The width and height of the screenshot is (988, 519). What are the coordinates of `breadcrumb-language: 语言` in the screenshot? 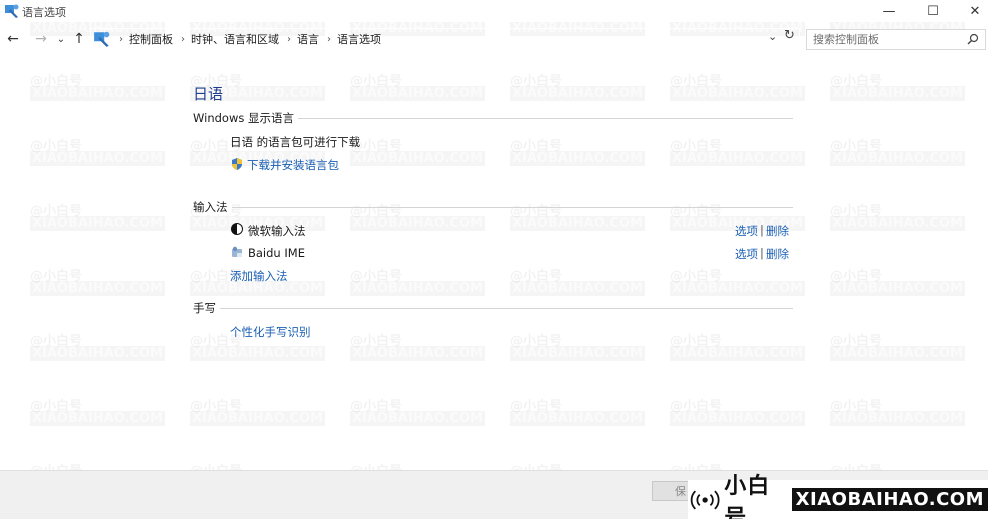 It's located at (308, 39).